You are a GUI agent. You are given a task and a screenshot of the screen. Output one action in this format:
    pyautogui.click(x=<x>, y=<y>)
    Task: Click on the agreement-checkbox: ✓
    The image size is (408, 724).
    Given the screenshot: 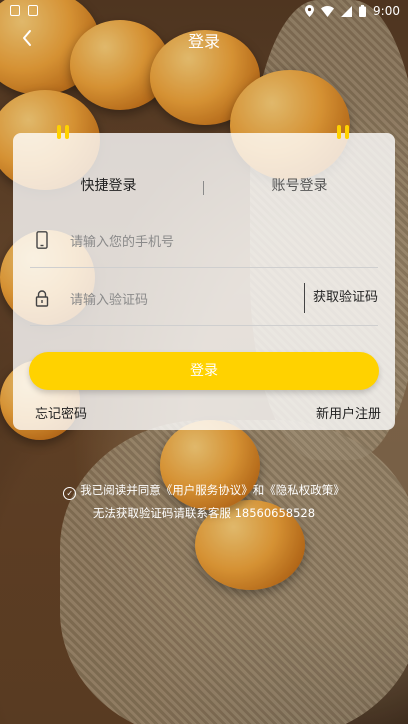 What is the action you would take?
    pyautogui.click(x=70, y=493)
    